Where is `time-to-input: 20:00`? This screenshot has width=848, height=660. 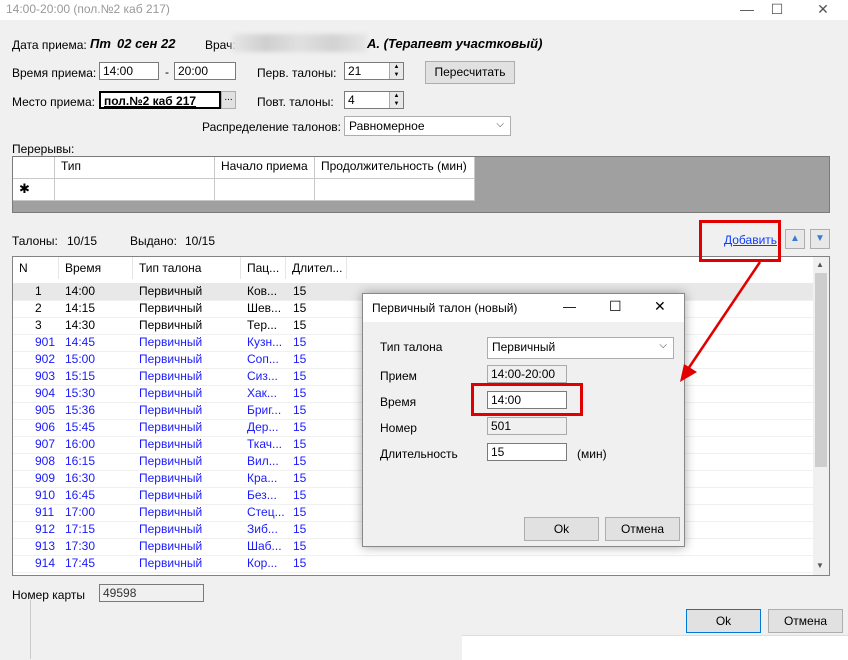 time-to-input: 20:00 is located at coordinates (205, 71).